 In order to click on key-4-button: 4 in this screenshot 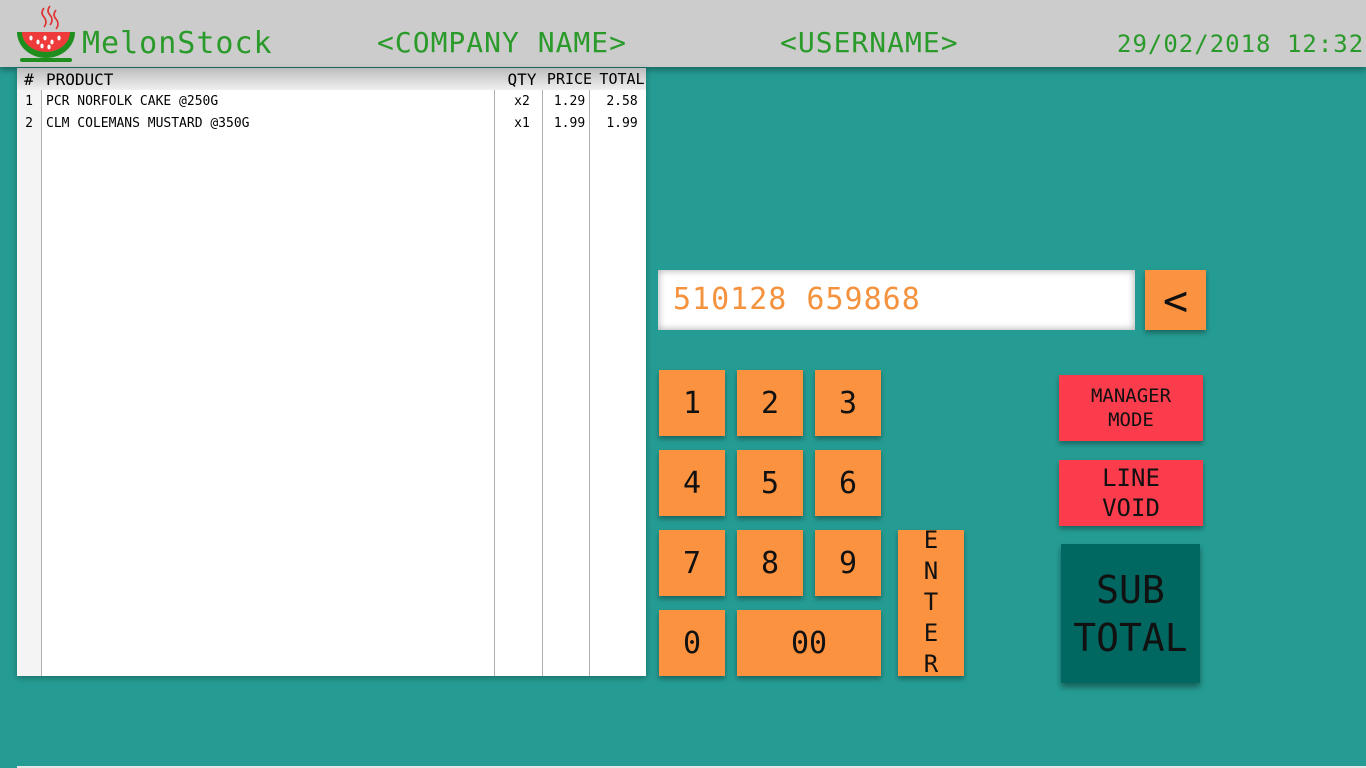, I will do `click(692, 483)`.